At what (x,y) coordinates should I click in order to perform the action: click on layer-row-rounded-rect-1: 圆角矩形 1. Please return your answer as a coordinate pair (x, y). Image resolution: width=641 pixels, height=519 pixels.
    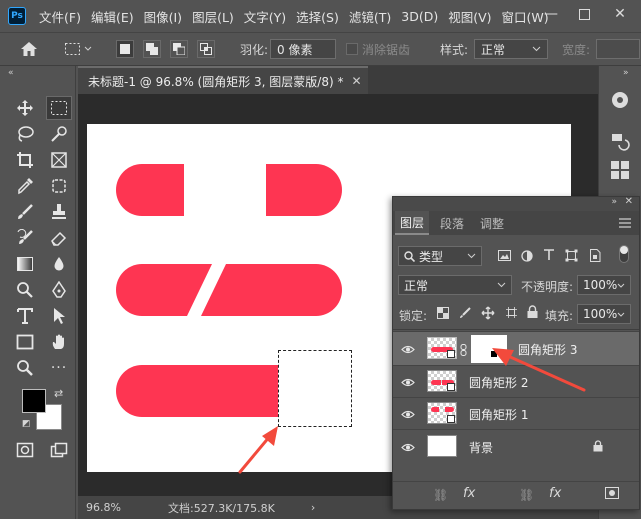
    Looking at the image, I should click on (516, 413).